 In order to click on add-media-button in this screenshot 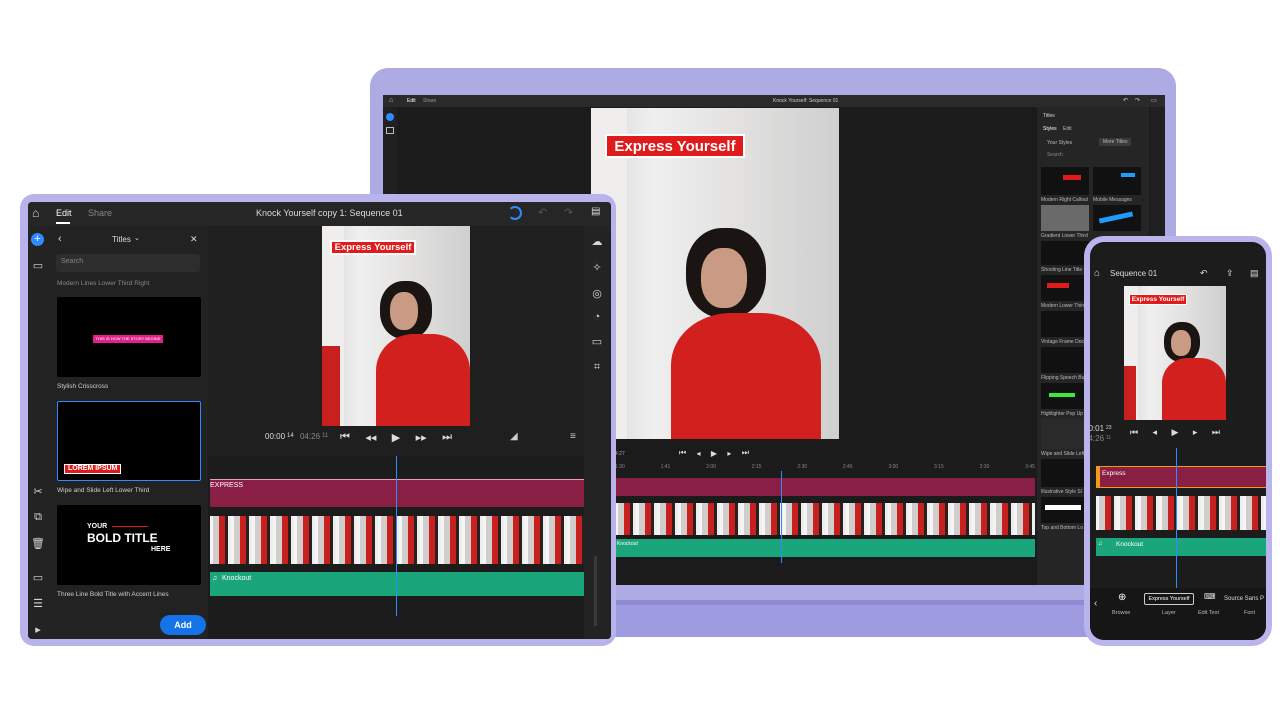, I will do `click(390, 117)`.